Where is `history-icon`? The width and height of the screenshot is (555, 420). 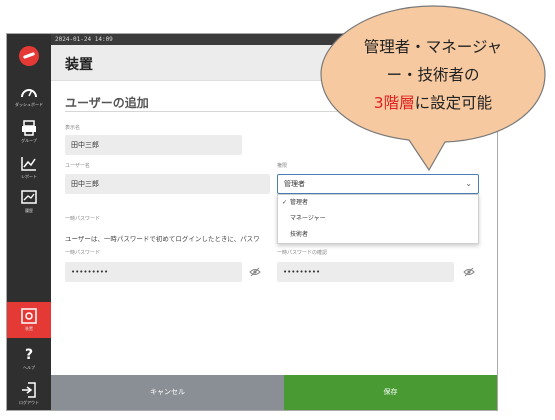
history-icon is located at coordinates (29, 197).